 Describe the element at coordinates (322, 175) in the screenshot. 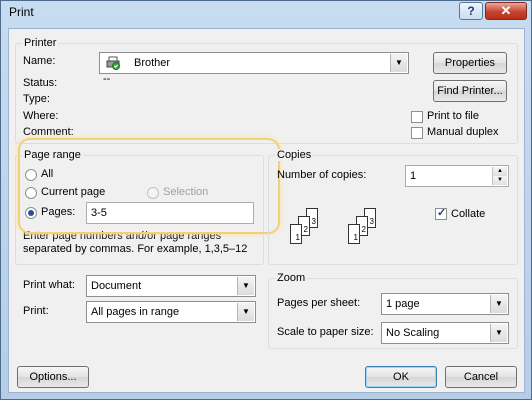

I see `number-of-copies-label: Number of copies:` at that location.